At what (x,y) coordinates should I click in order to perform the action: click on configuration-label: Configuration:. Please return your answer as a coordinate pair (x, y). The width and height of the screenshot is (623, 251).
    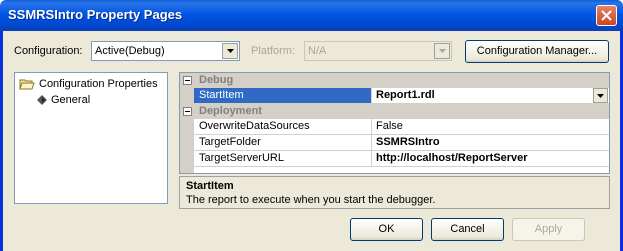
    Looking at the image, I should click on (48, 51).